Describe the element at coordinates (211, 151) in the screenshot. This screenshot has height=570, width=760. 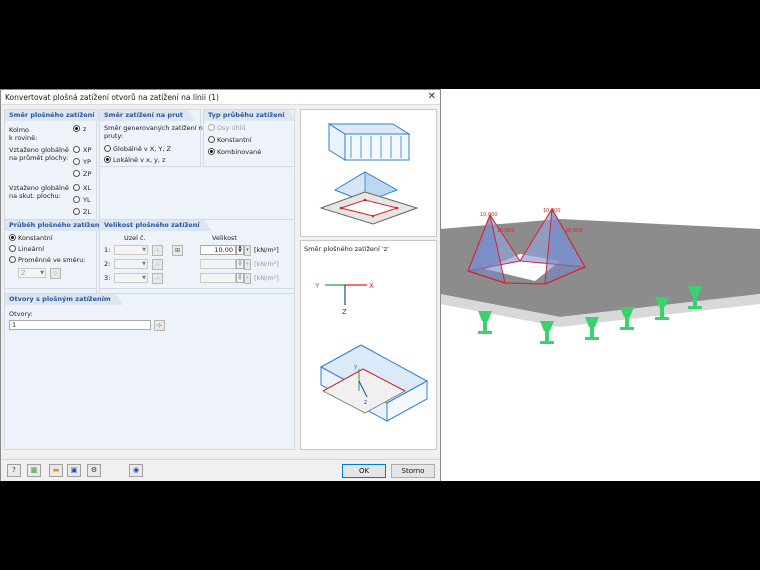
I see `radio-load-combined` at that location.